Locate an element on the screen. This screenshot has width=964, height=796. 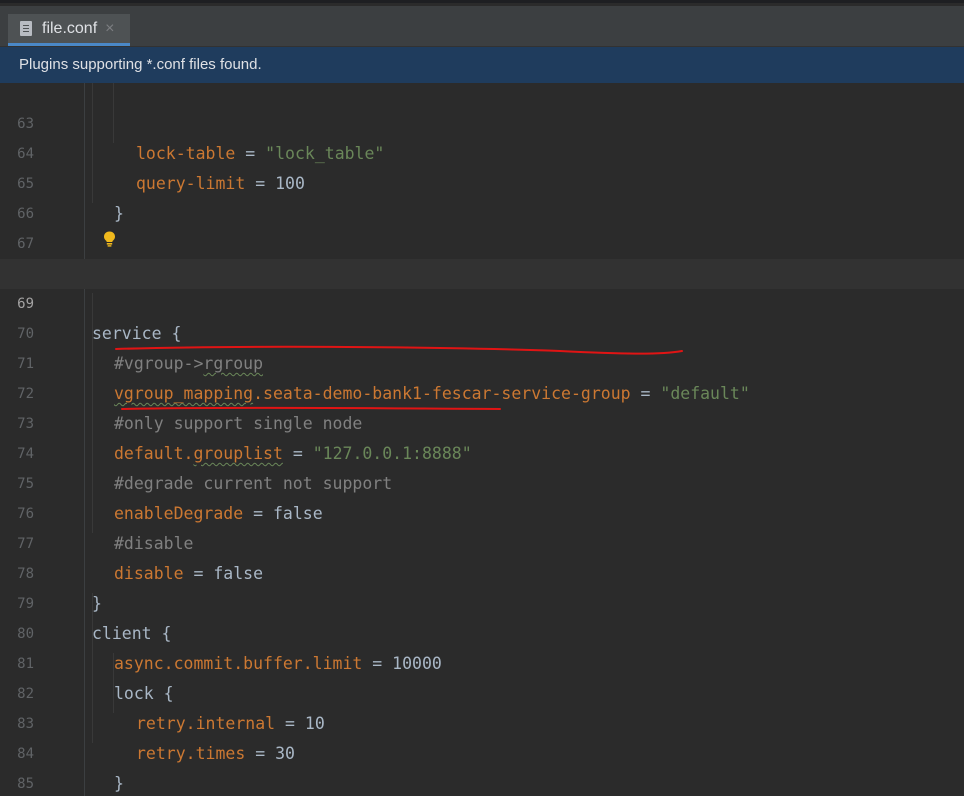
close-icon: × is located at coordinates (109, 29).